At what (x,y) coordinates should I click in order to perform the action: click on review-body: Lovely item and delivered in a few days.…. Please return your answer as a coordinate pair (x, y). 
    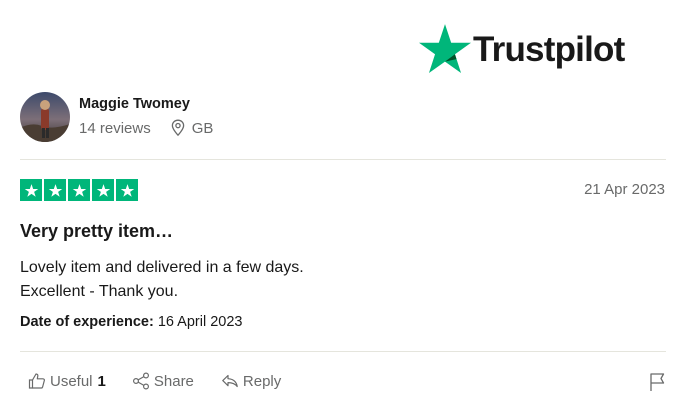
    Looking at the image, I should click on (162, 280).